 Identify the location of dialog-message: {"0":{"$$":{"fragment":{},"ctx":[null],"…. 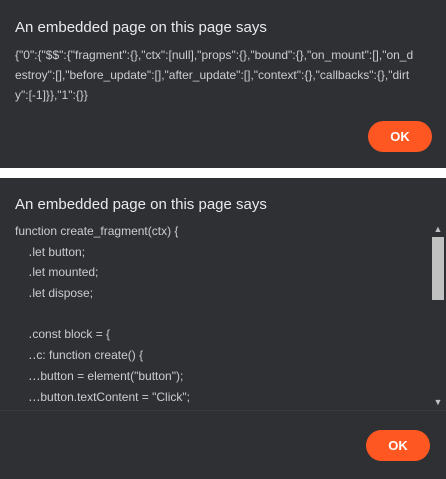
(214, 75).